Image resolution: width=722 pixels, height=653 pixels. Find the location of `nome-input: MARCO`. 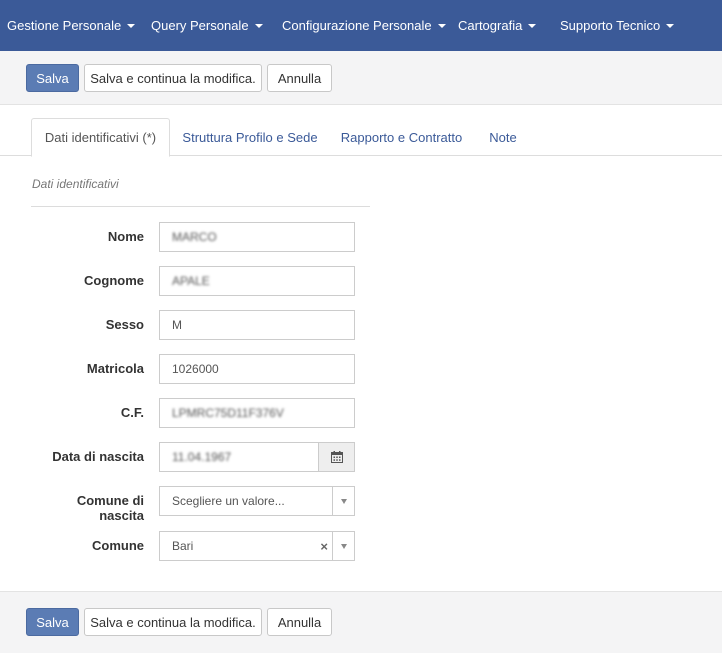

nome-input: MARCO is located at coordinates (257, 237).